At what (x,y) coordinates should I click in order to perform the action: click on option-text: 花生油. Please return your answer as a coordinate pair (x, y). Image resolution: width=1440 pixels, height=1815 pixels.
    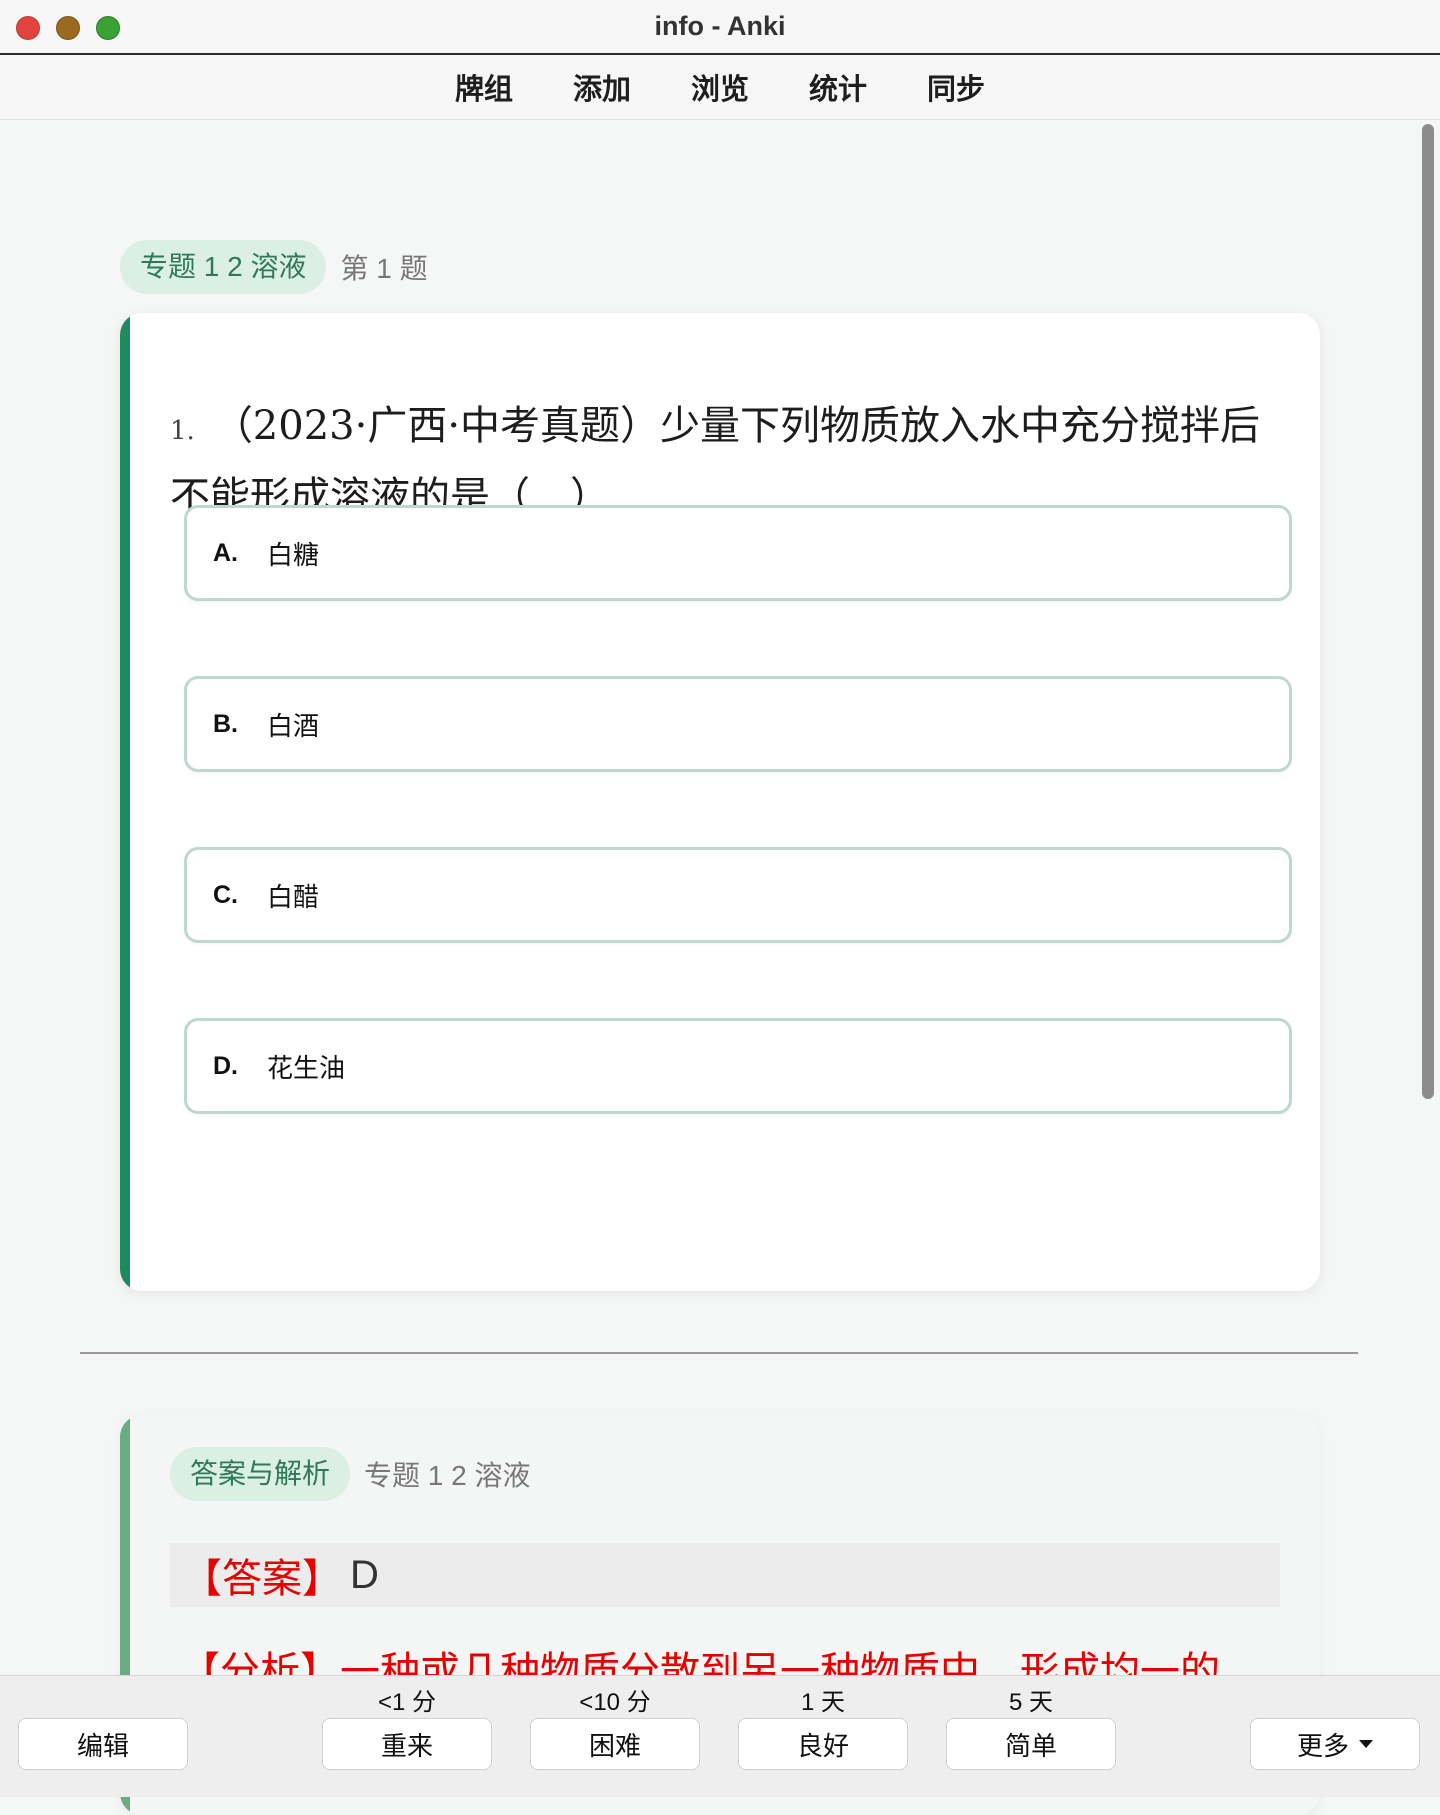
    Looking at the image, I should click on (306, 1067).